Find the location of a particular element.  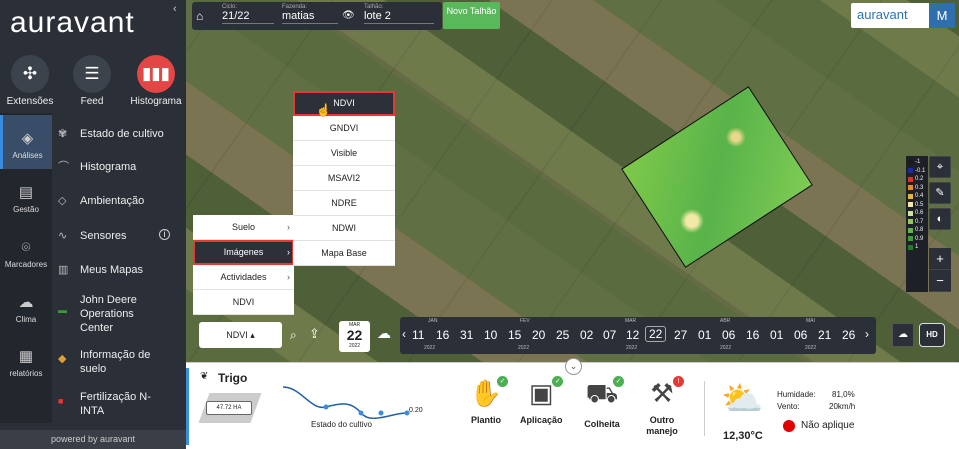

menu-estado-de-cultivo: ✾ Estado de cultivo is located at coordinates (122, 134).